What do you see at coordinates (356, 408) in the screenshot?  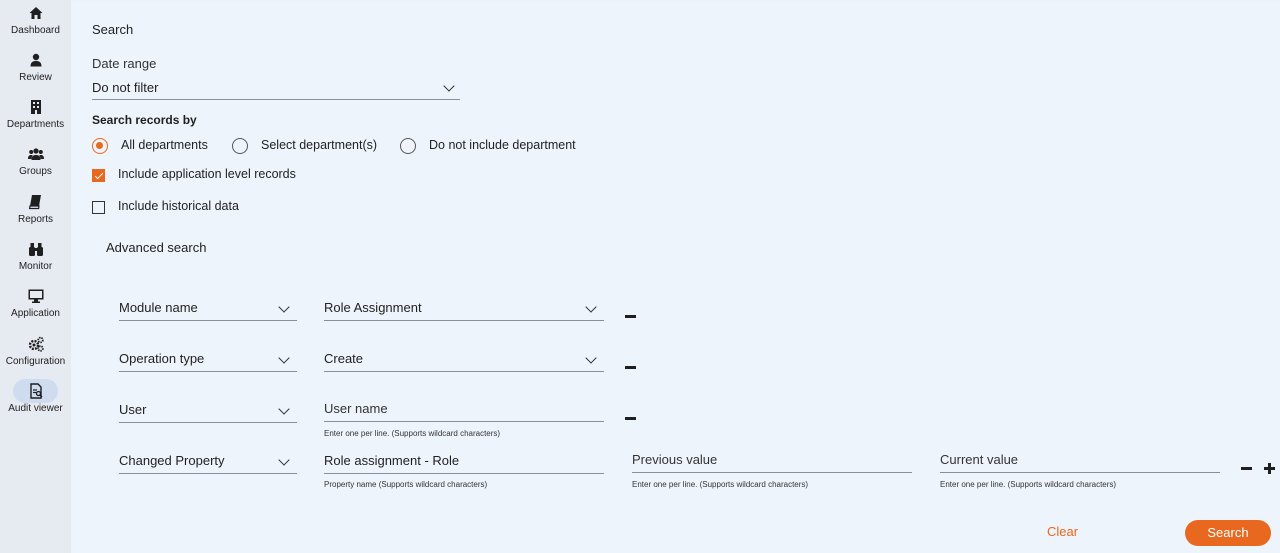 I see `user-name-placeholder: User name` at bounding box center [356, 408].